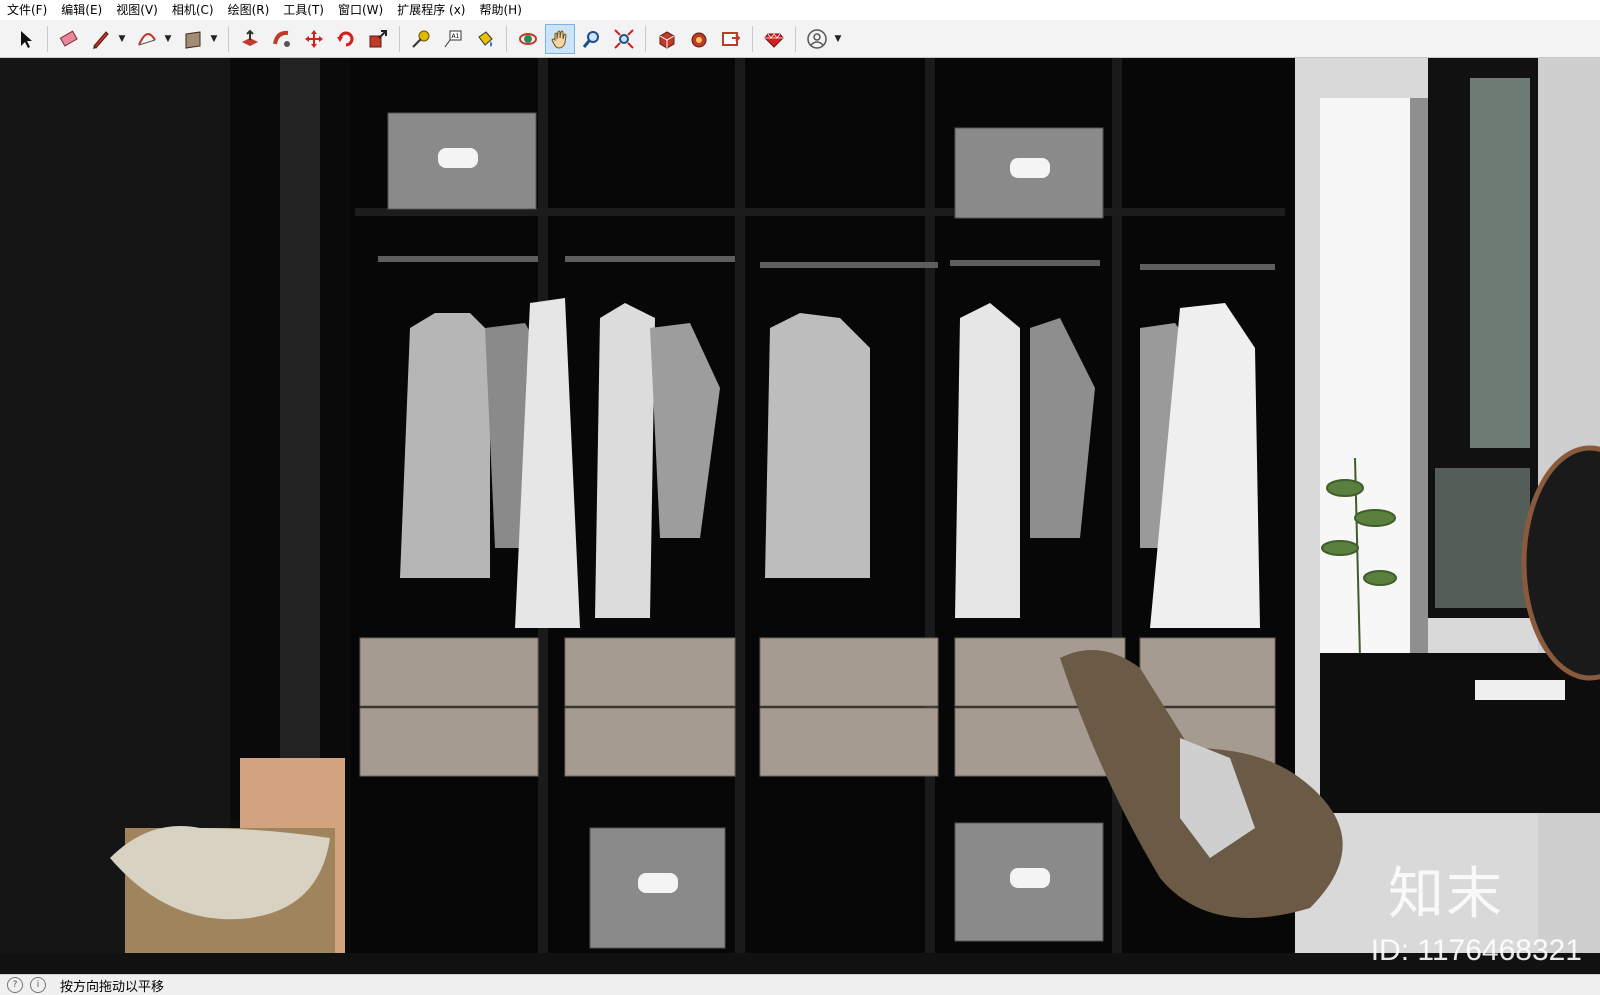 This screenshot has width=1600, height=995. What do you see at coordinates (193, 10) in the screenshot?
I see `menu-camera: 相机(C)` at bounding box center [193, 10].